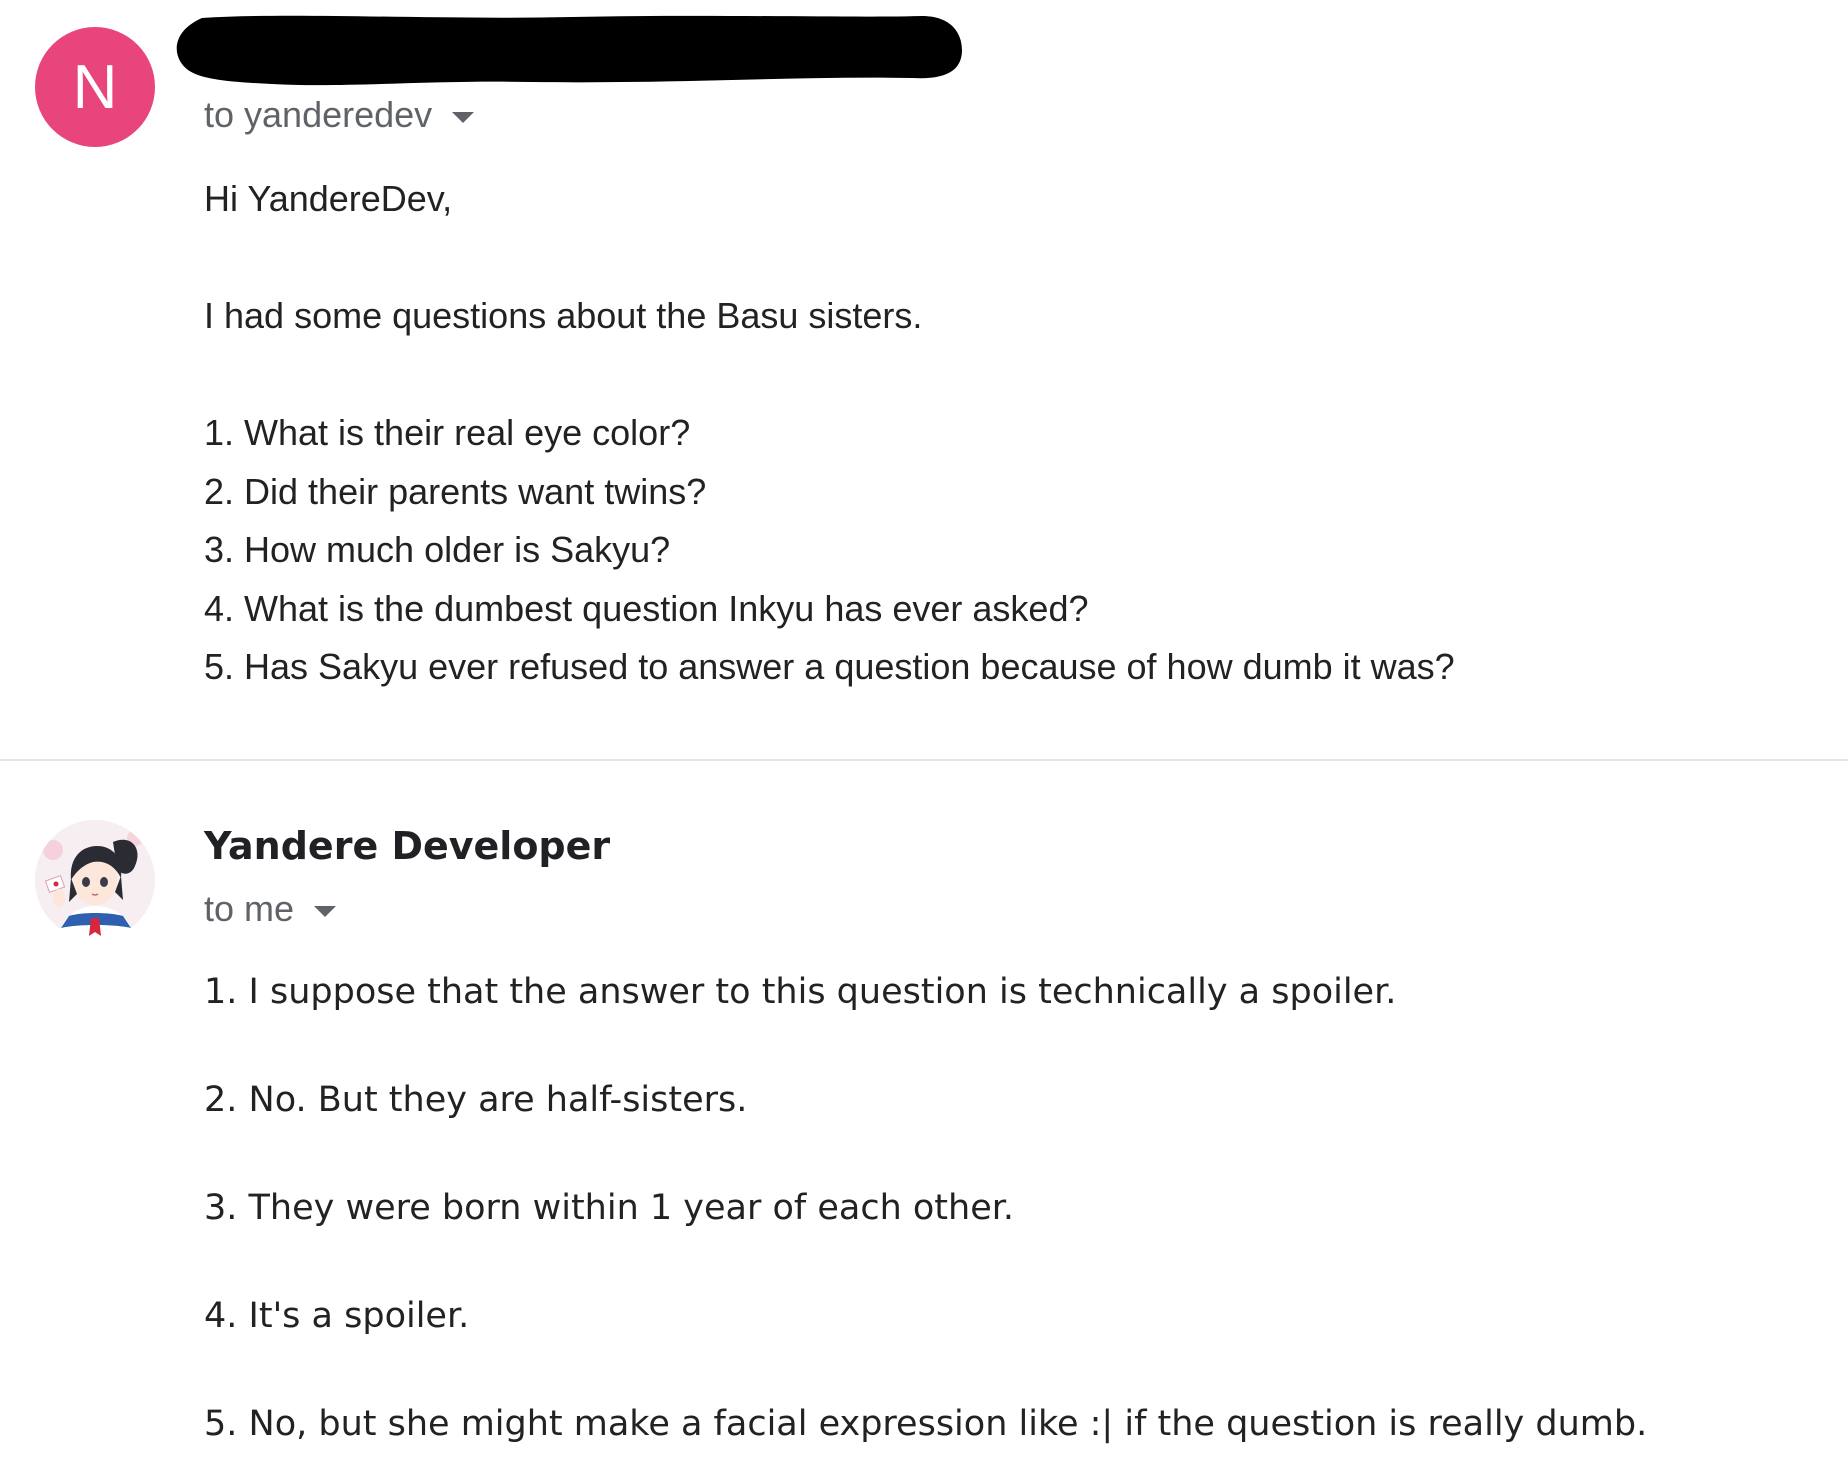 The image size is (1848, 1479). Describe the element at coordinates (318, 114) in the screenshot. I see `recipient-label: to yanderedev` at that location.